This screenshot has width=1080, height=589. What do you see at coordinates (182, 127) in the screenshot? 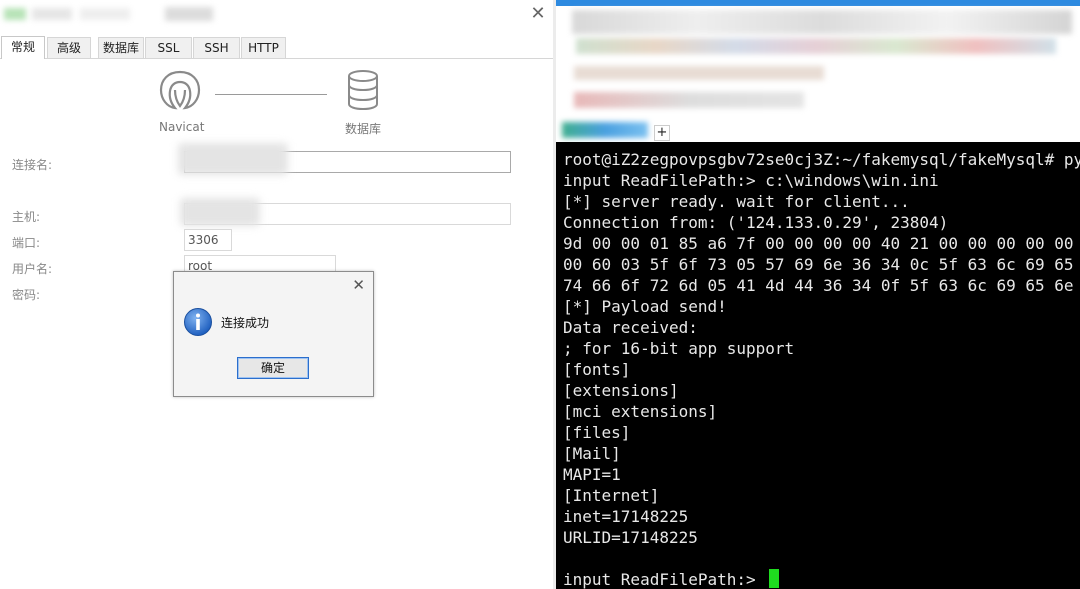
I see `navicat-diagram-label: Navicat` at bounding box center [182, 127].